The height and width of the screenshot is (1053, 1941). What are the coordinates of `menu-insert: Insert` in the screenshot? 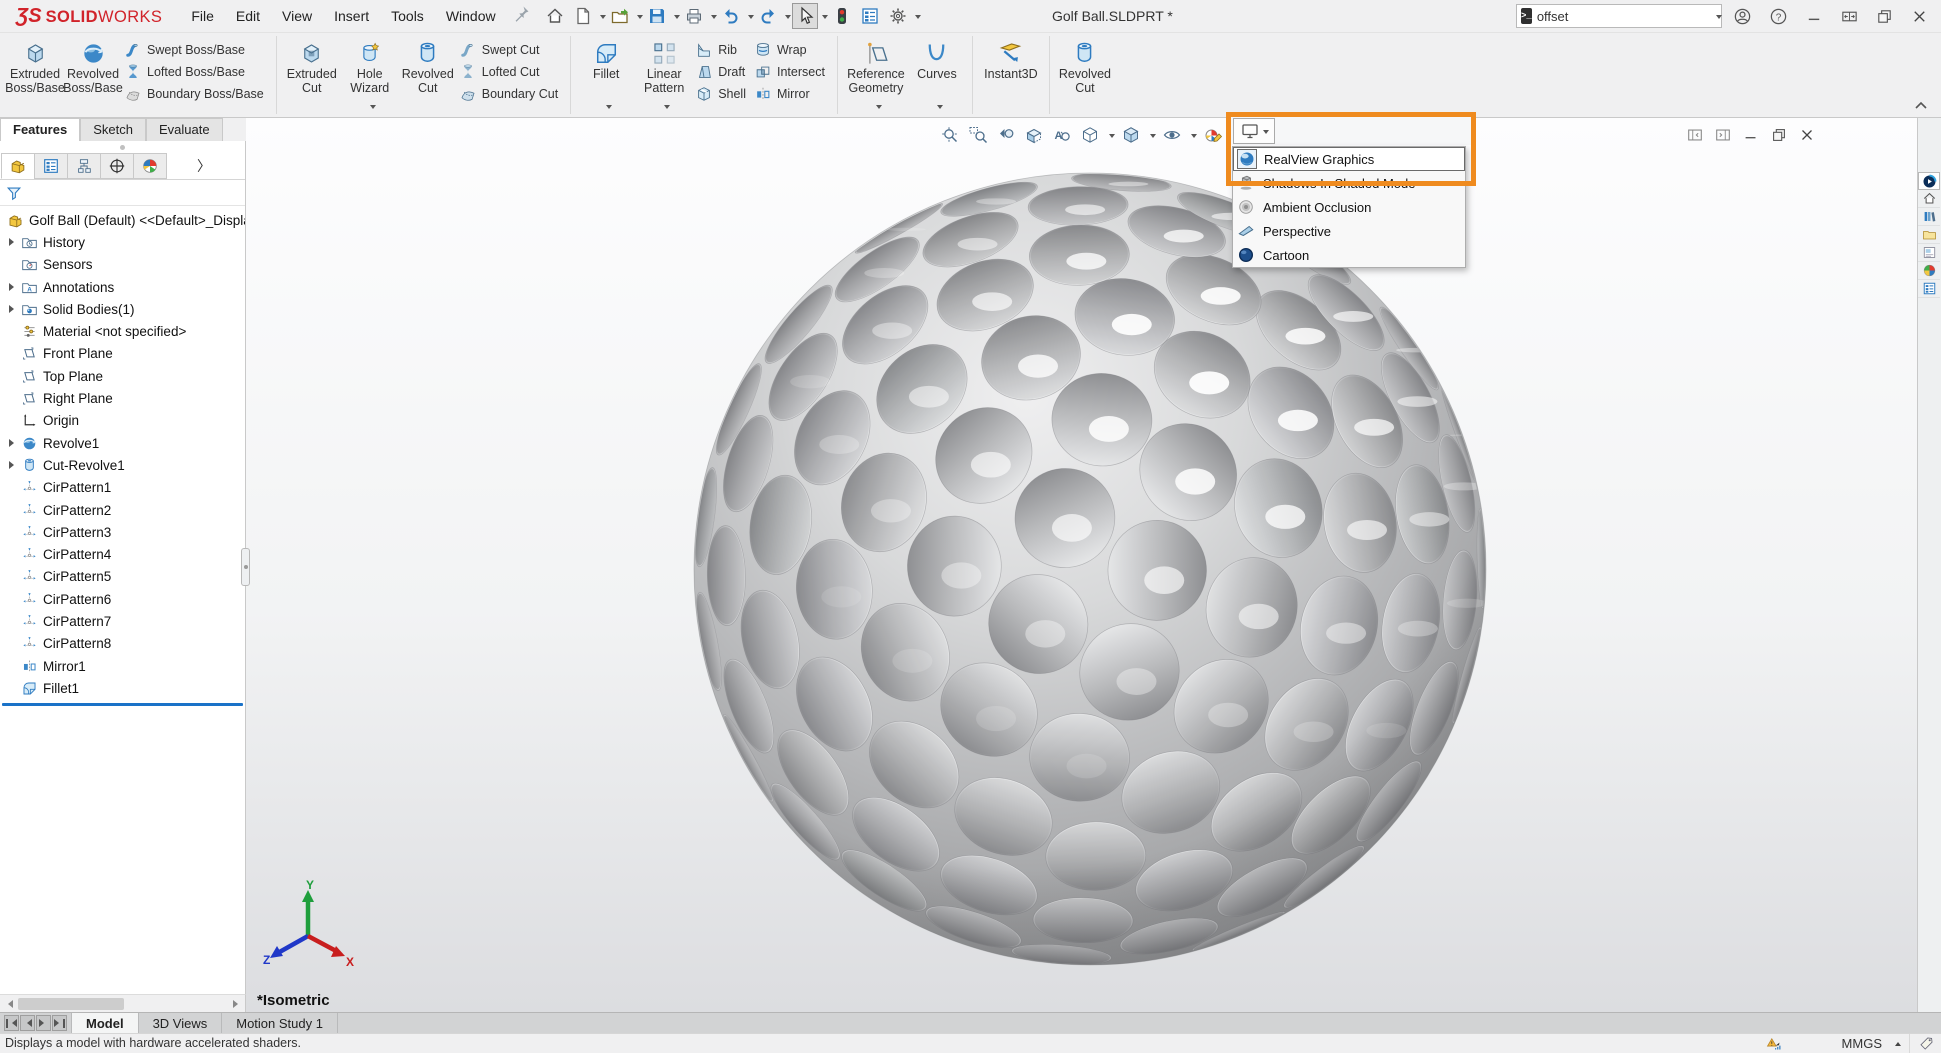 It's located at (351, 16).